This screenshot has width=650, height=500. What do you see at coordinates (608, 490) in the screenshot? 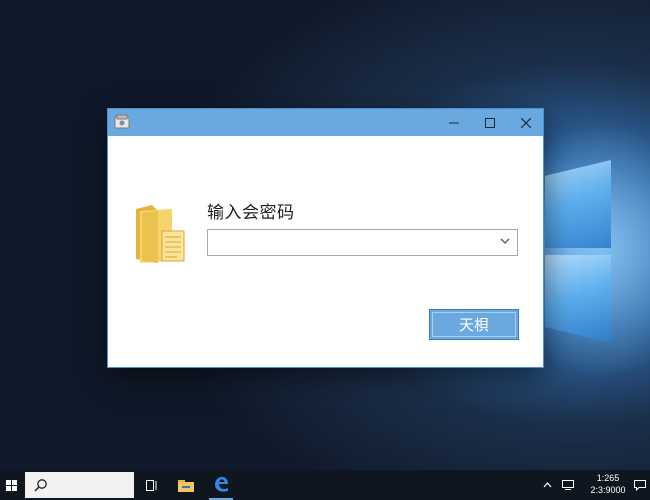
I see `clock-date: 2:3:9000` at bounding box center [608, 490].